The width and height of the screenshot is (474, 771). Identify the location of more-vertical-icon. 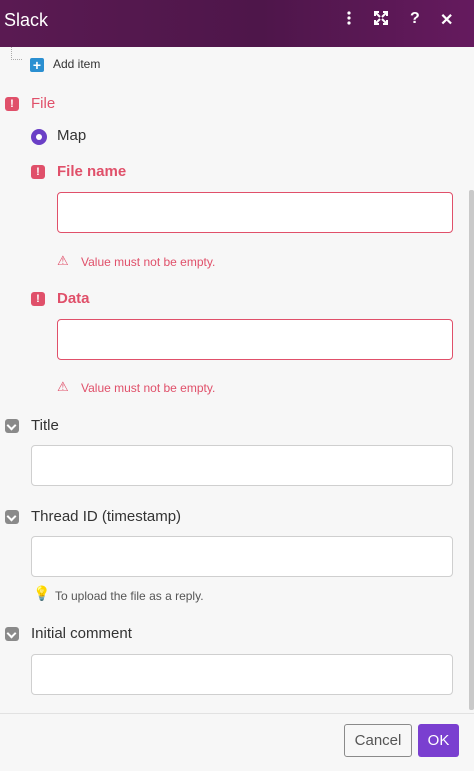
(349, 20).